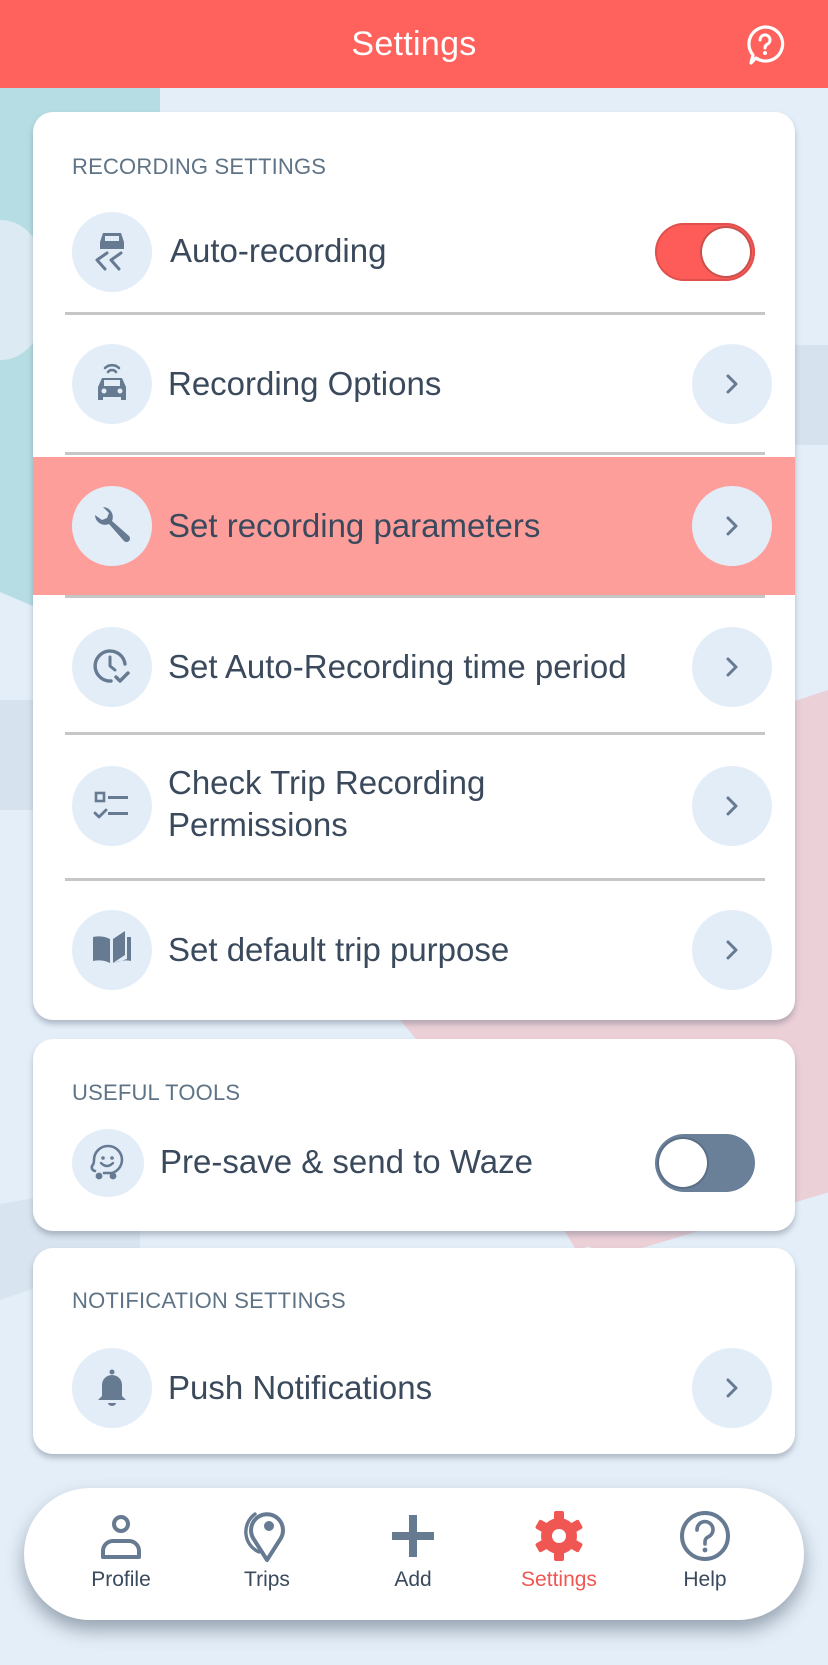 This screenshot has width=828, height=1665. I want to click on set-recording-parameters-row: Set recording parameters, so click(414, 526).